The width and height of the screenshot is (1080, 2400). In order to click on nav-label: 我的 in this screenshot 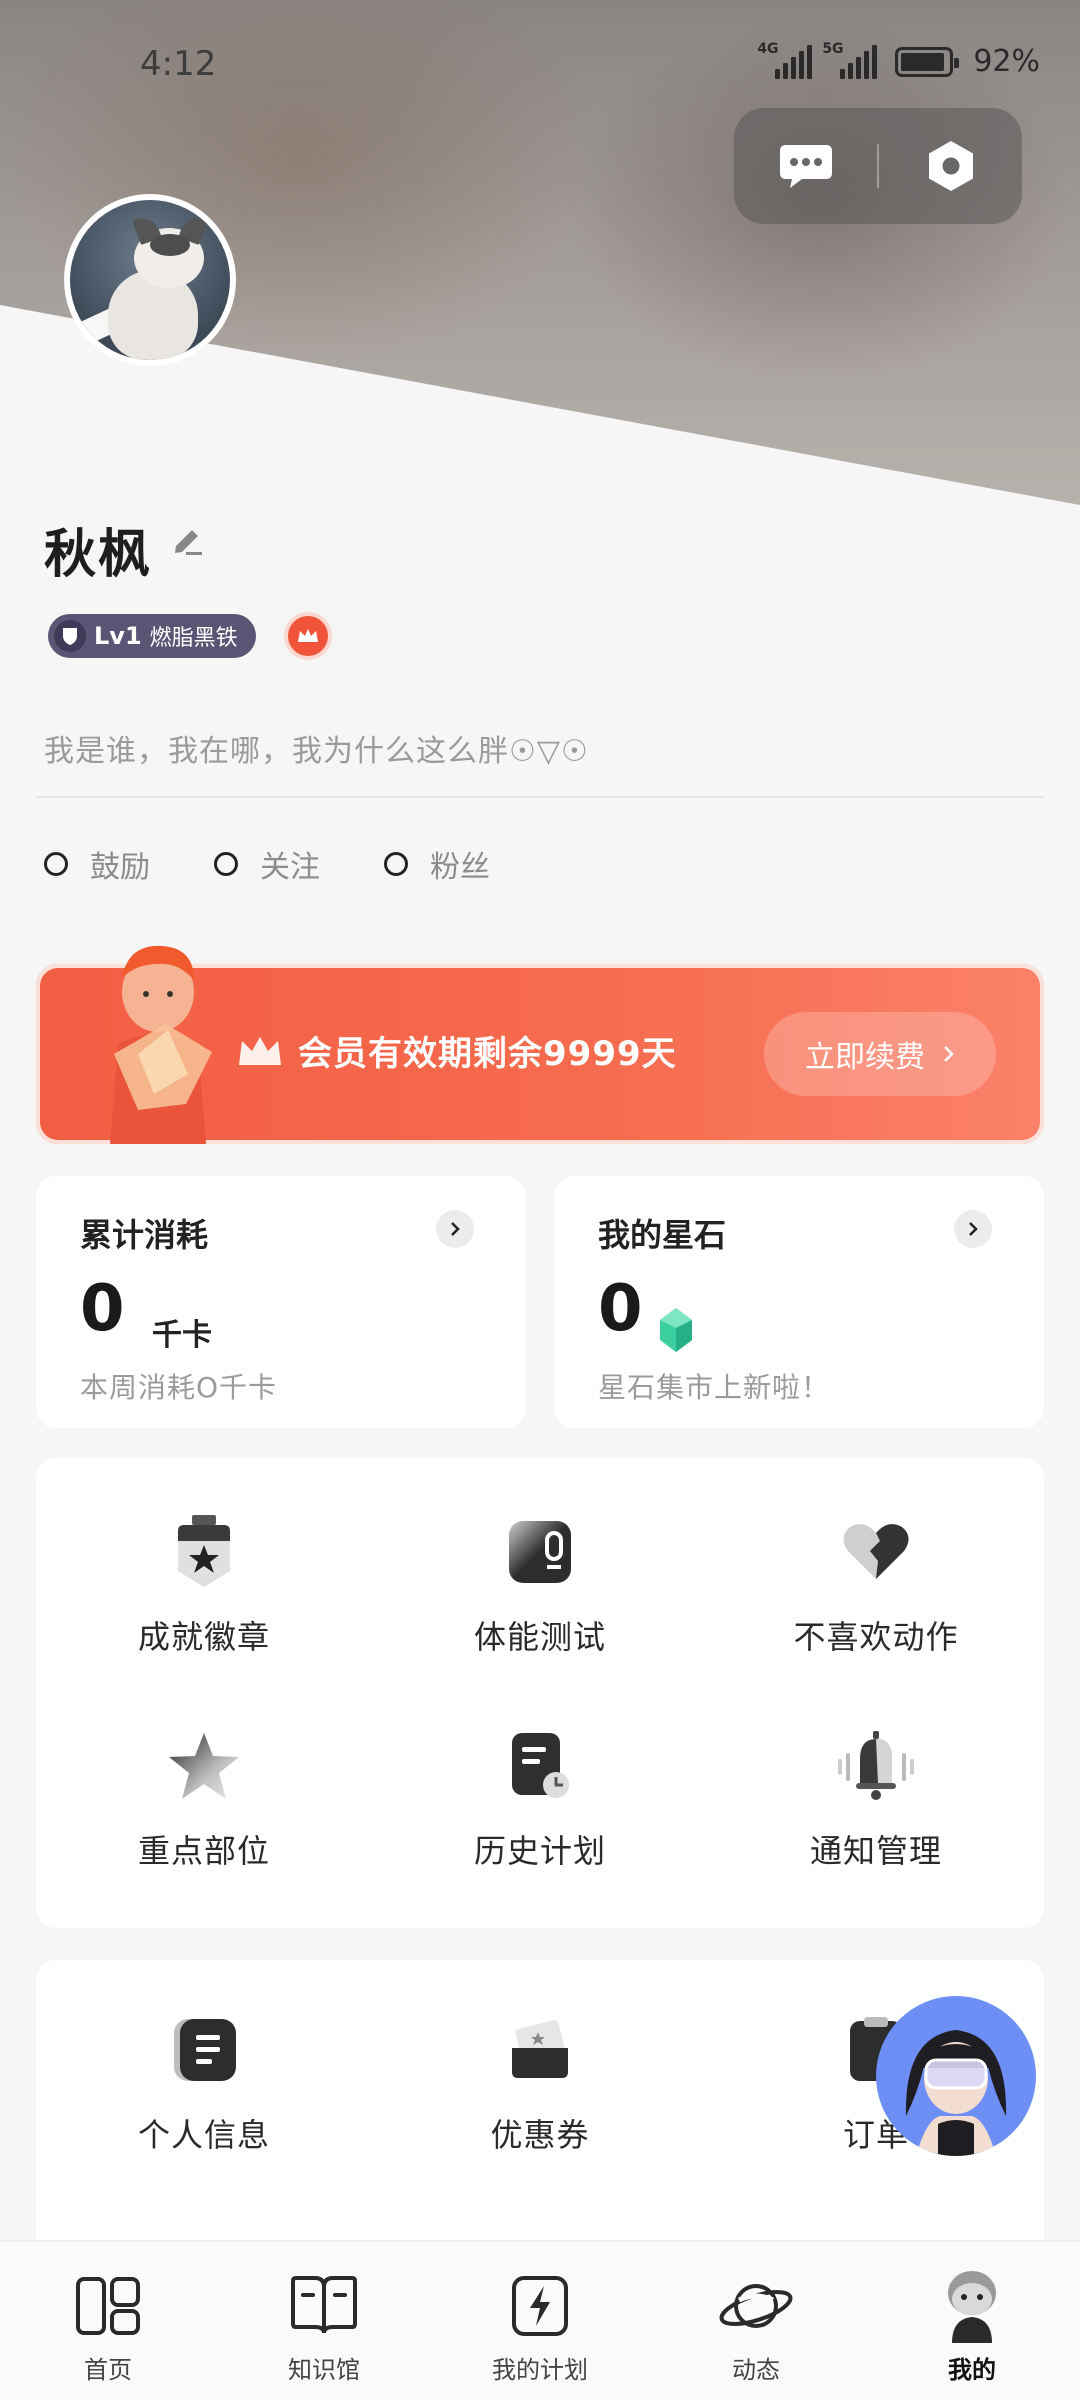, I will do `click(972, 2370)`.